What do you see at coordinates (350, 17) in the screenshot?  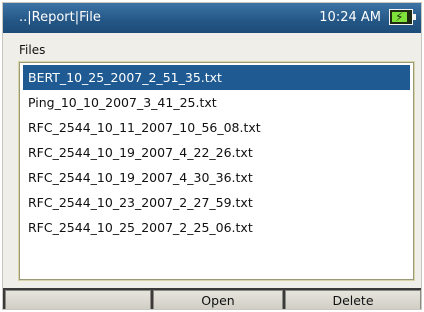 I see `clock: 10:24 AM` at bounding box center [350, 17].